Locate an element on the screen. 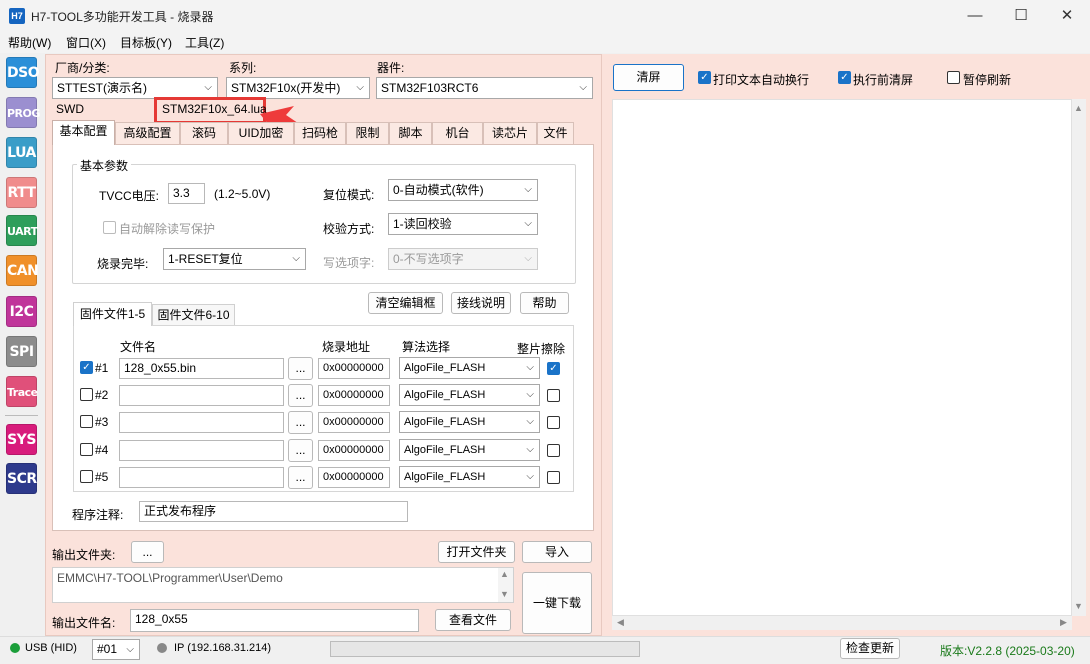  tab-script: 脚本 is located at coordinates (410, 133).